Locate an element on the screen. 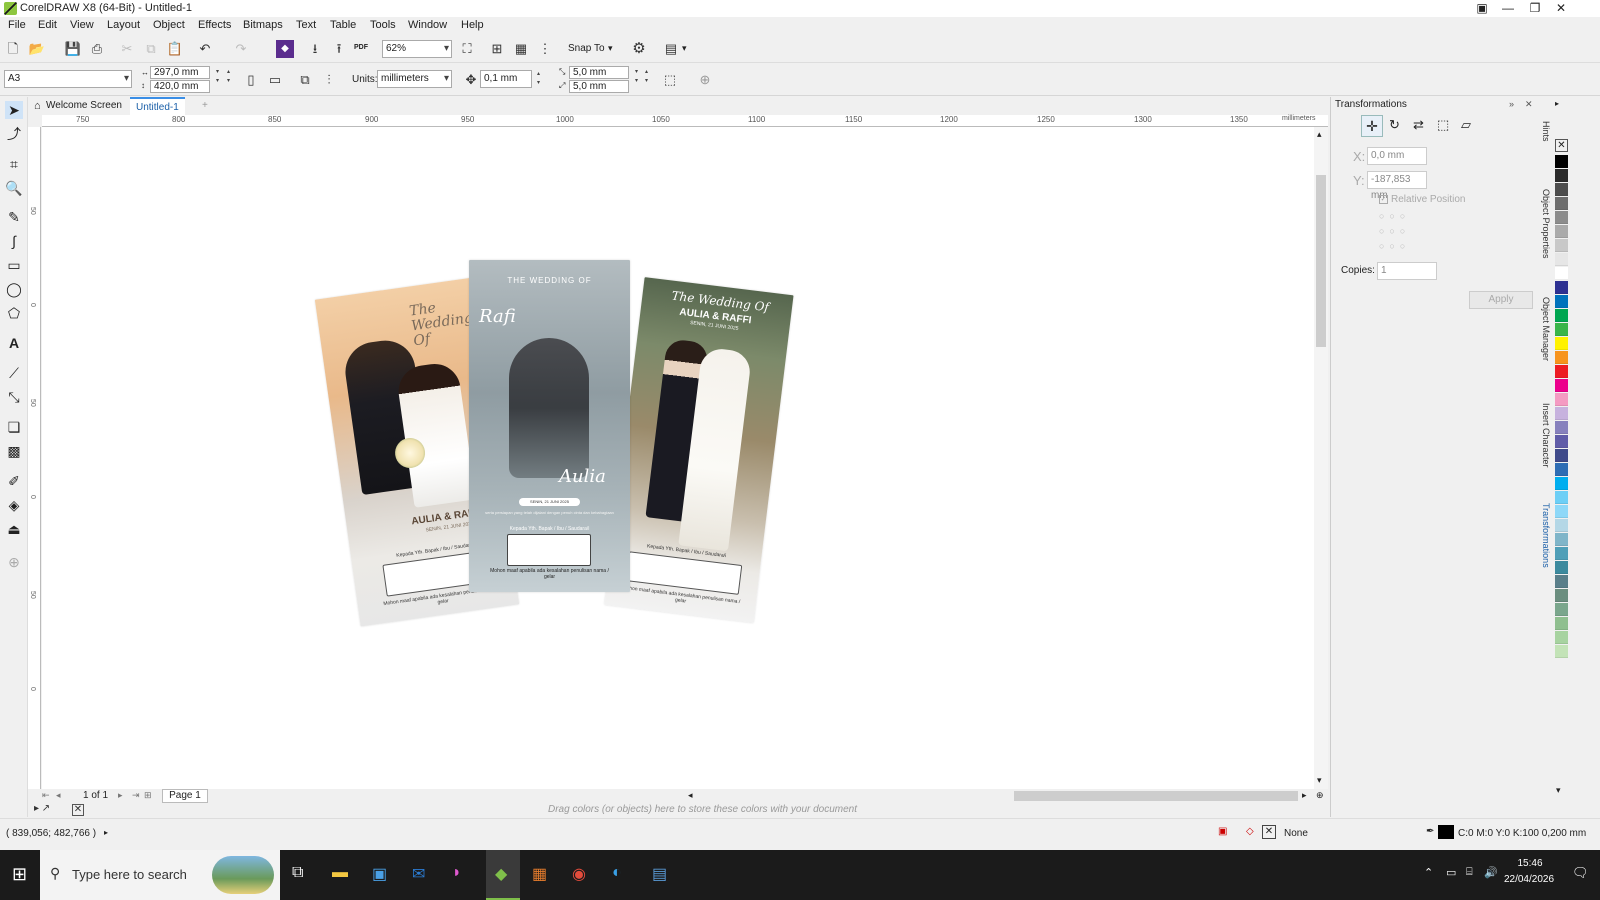 The image size is (1600, 900). page-dims-spinner: ▾ ▾ is located at coordinates (217, 77).